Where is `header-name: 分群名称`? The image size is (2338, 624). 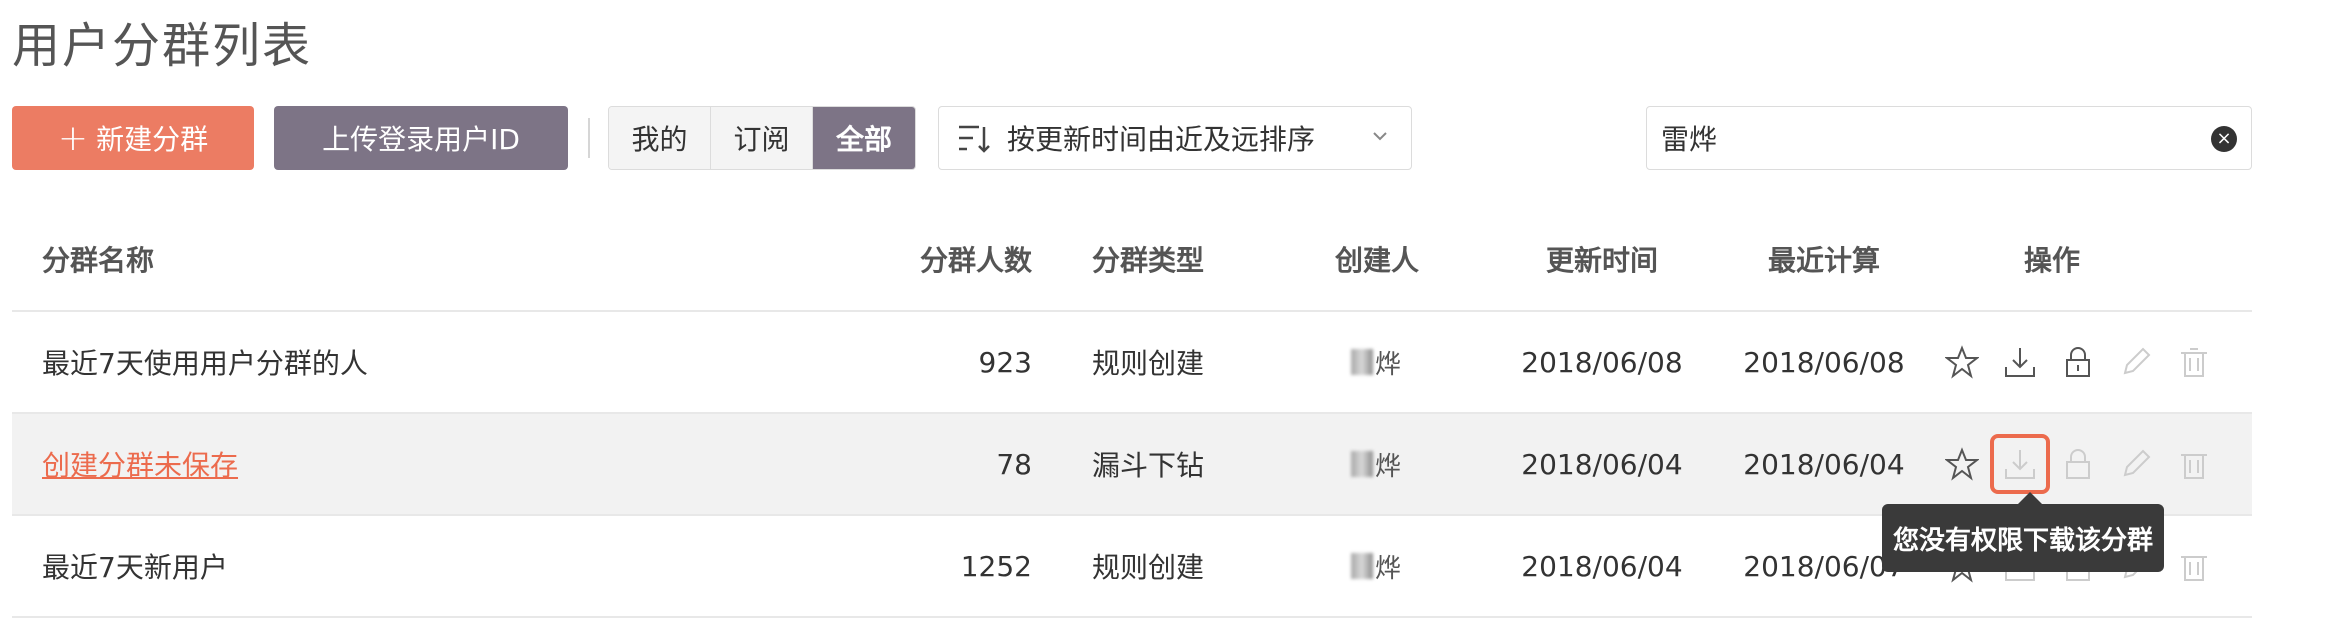
header-name: 分群名称 is located at coordinates (98, 259).